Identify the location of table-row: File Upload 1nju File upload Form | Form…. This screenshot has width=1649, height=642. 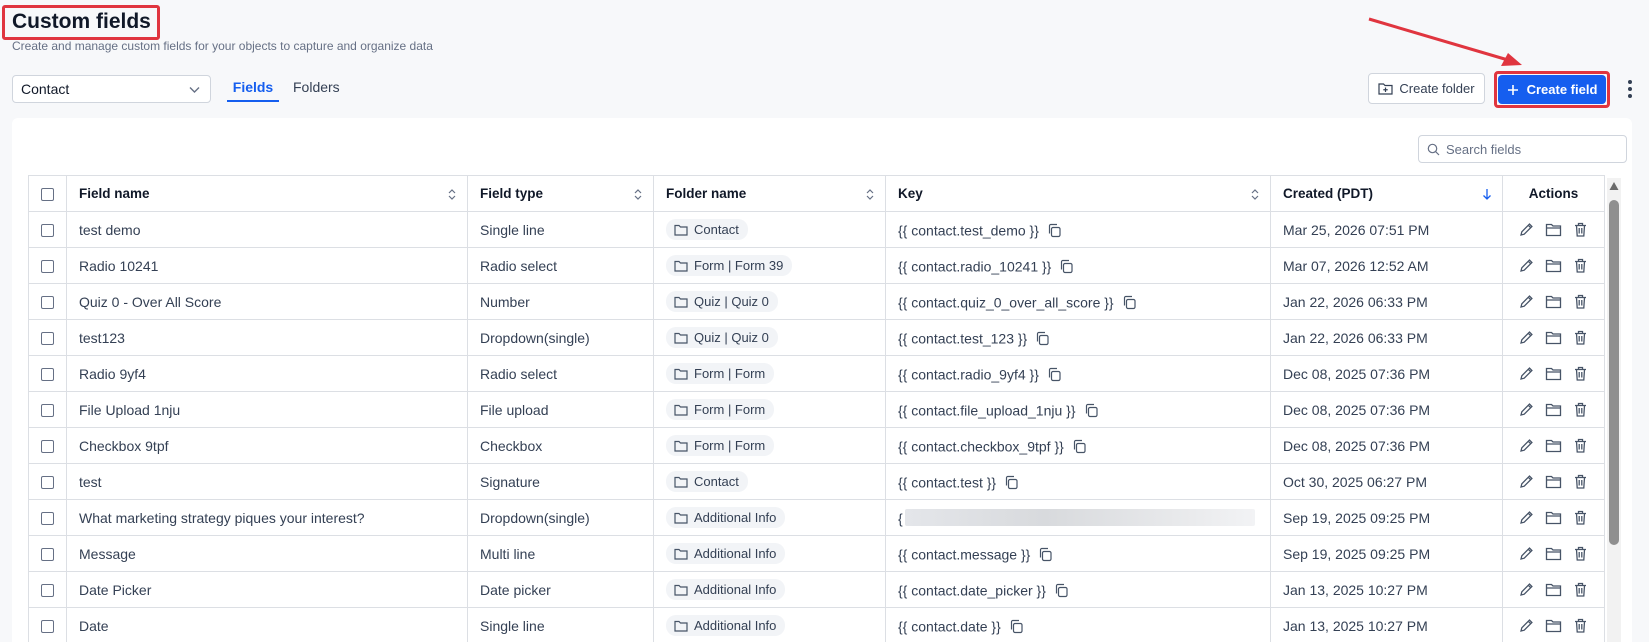
(816, 409).